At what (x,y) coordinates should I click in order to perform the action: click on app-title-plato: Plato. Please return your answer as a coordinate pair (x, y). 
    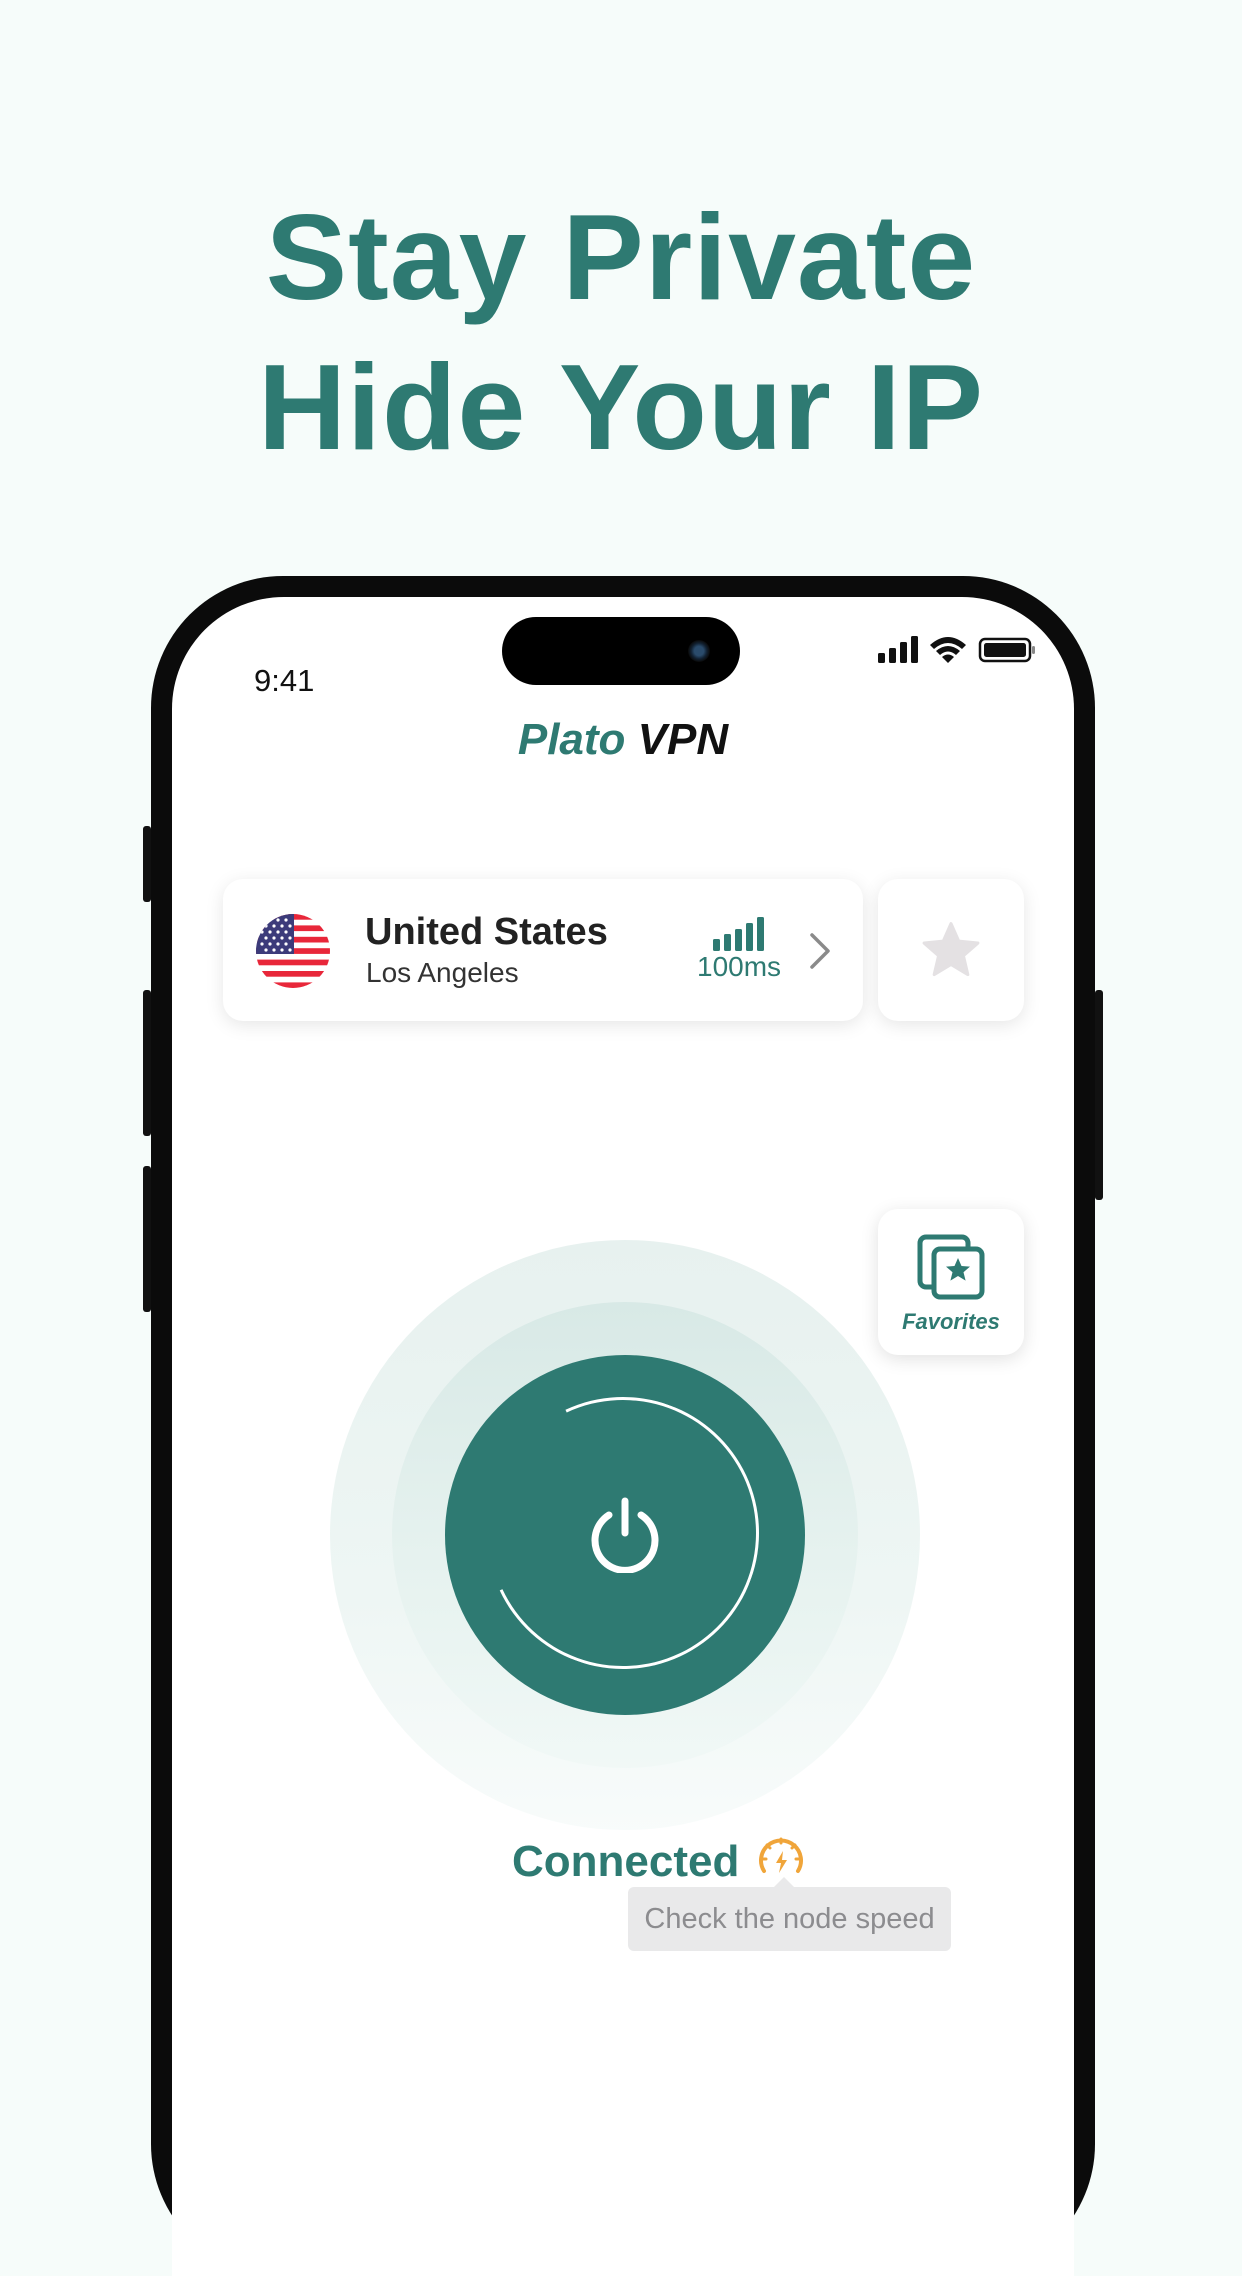
    Looking at the image, I should click on (571, 739).